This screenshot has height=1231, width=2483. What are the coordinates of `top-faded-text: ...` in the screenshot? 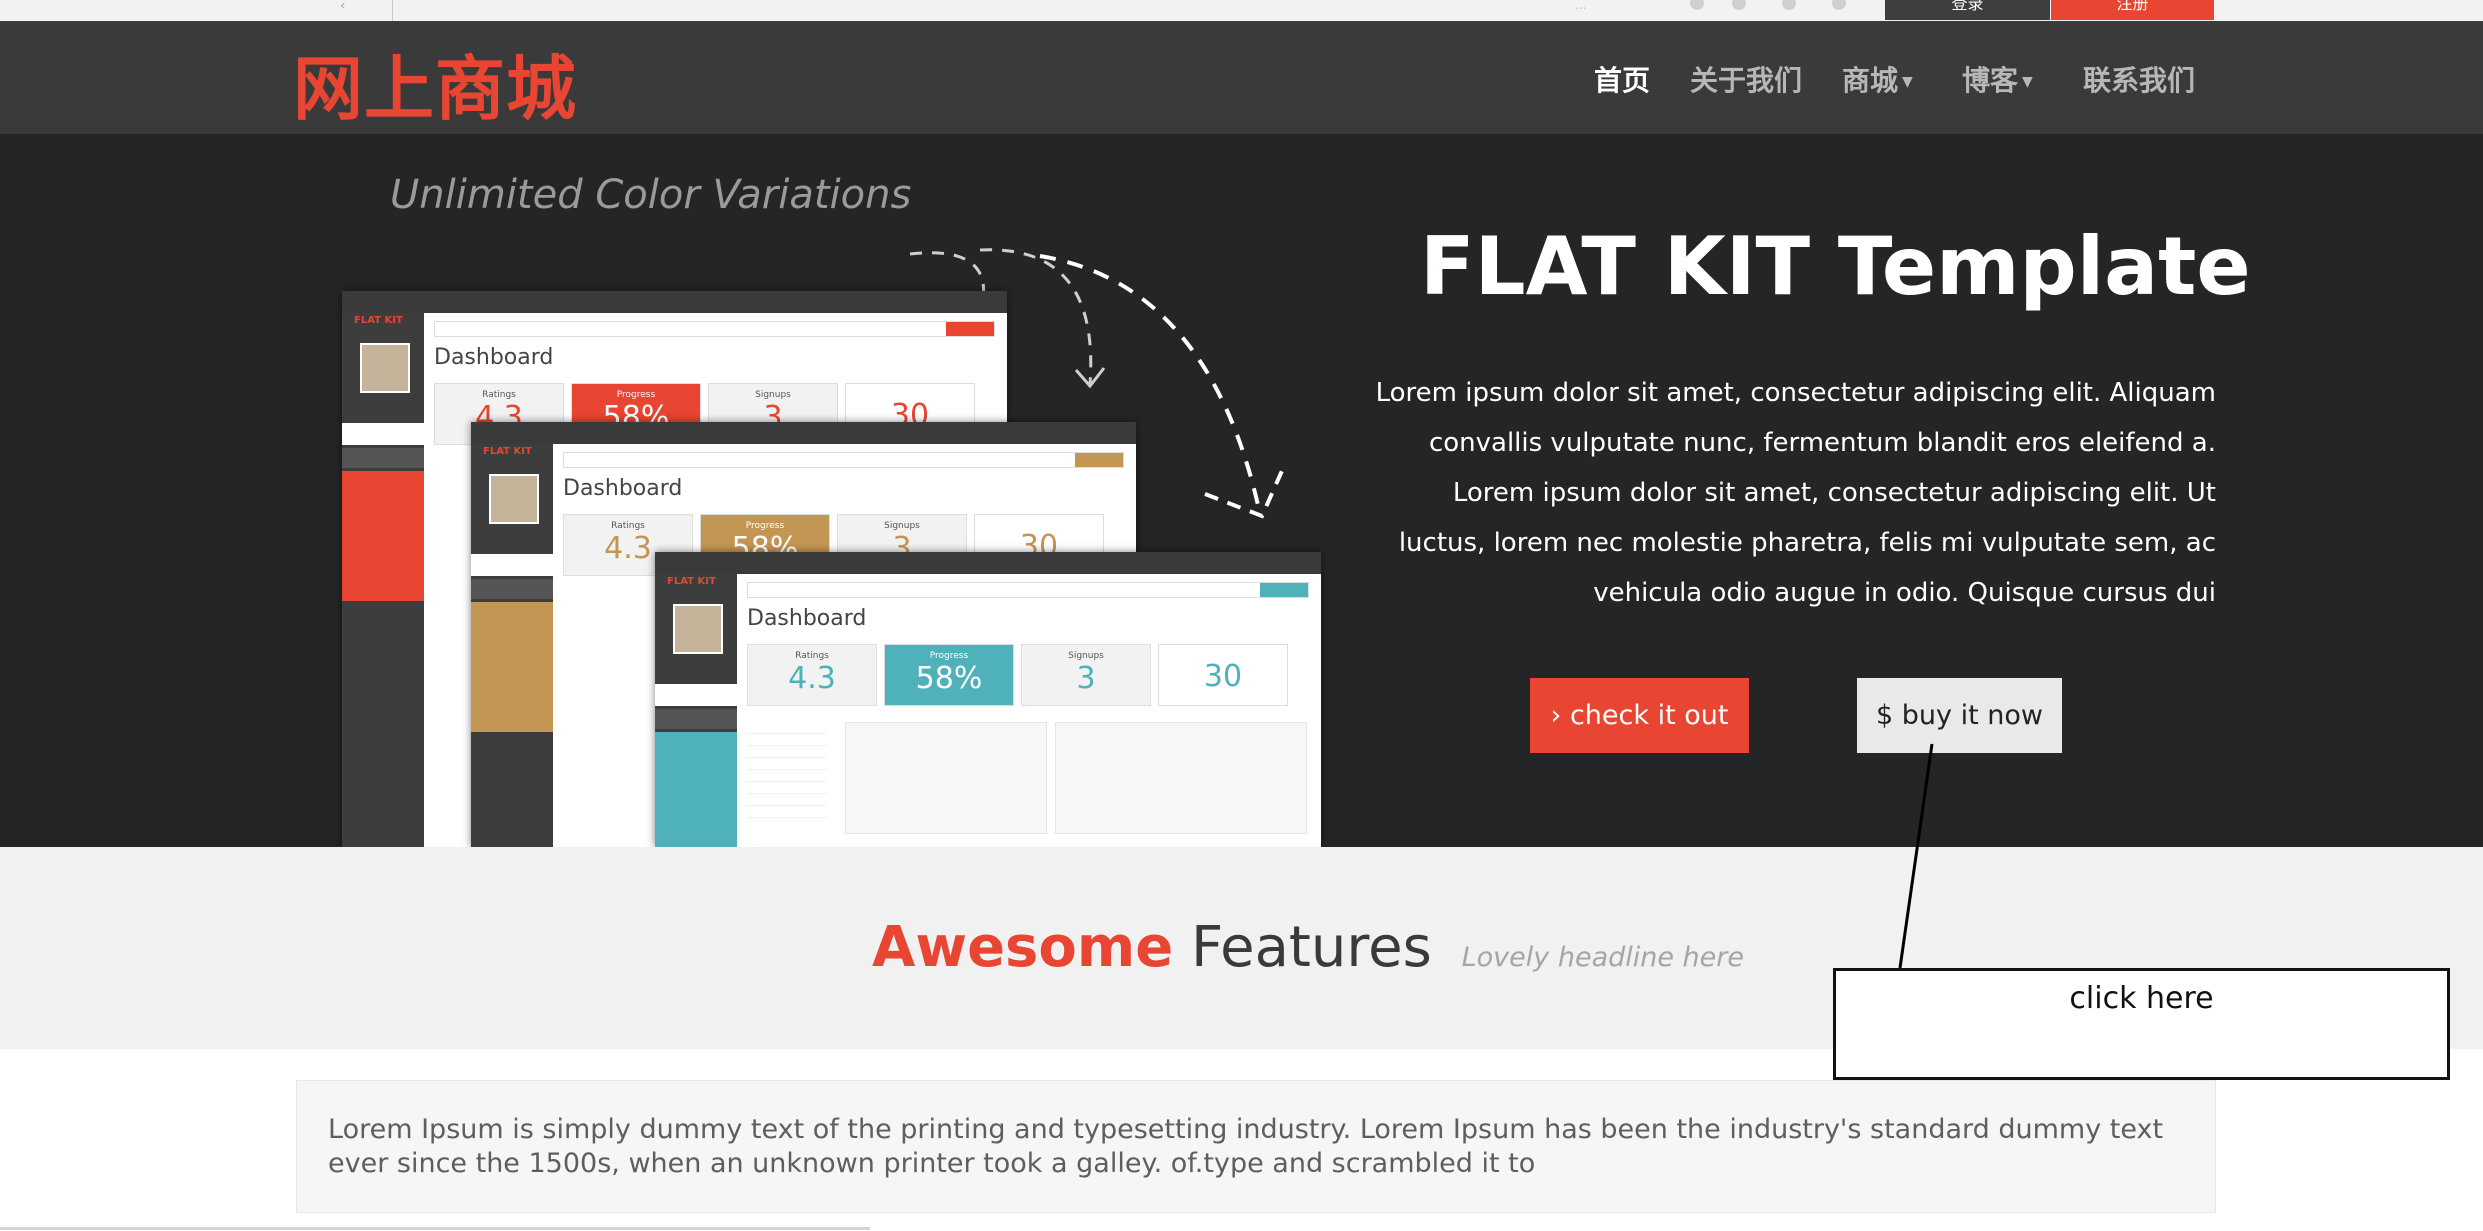 It's located at (1581, 6).